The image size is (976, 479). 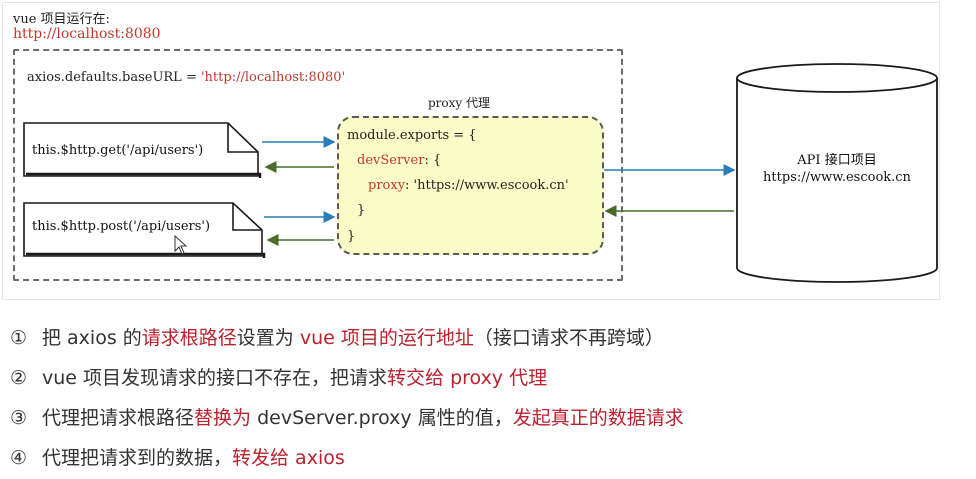 I want to click on api-server-label: API 接口项目 https://www.escook.cn, so click(x=837, y=169).